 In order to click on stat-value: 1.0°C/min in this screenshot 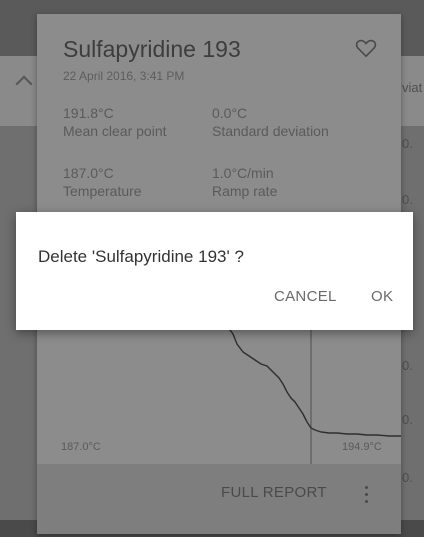, I will do `click(243, 173)`.